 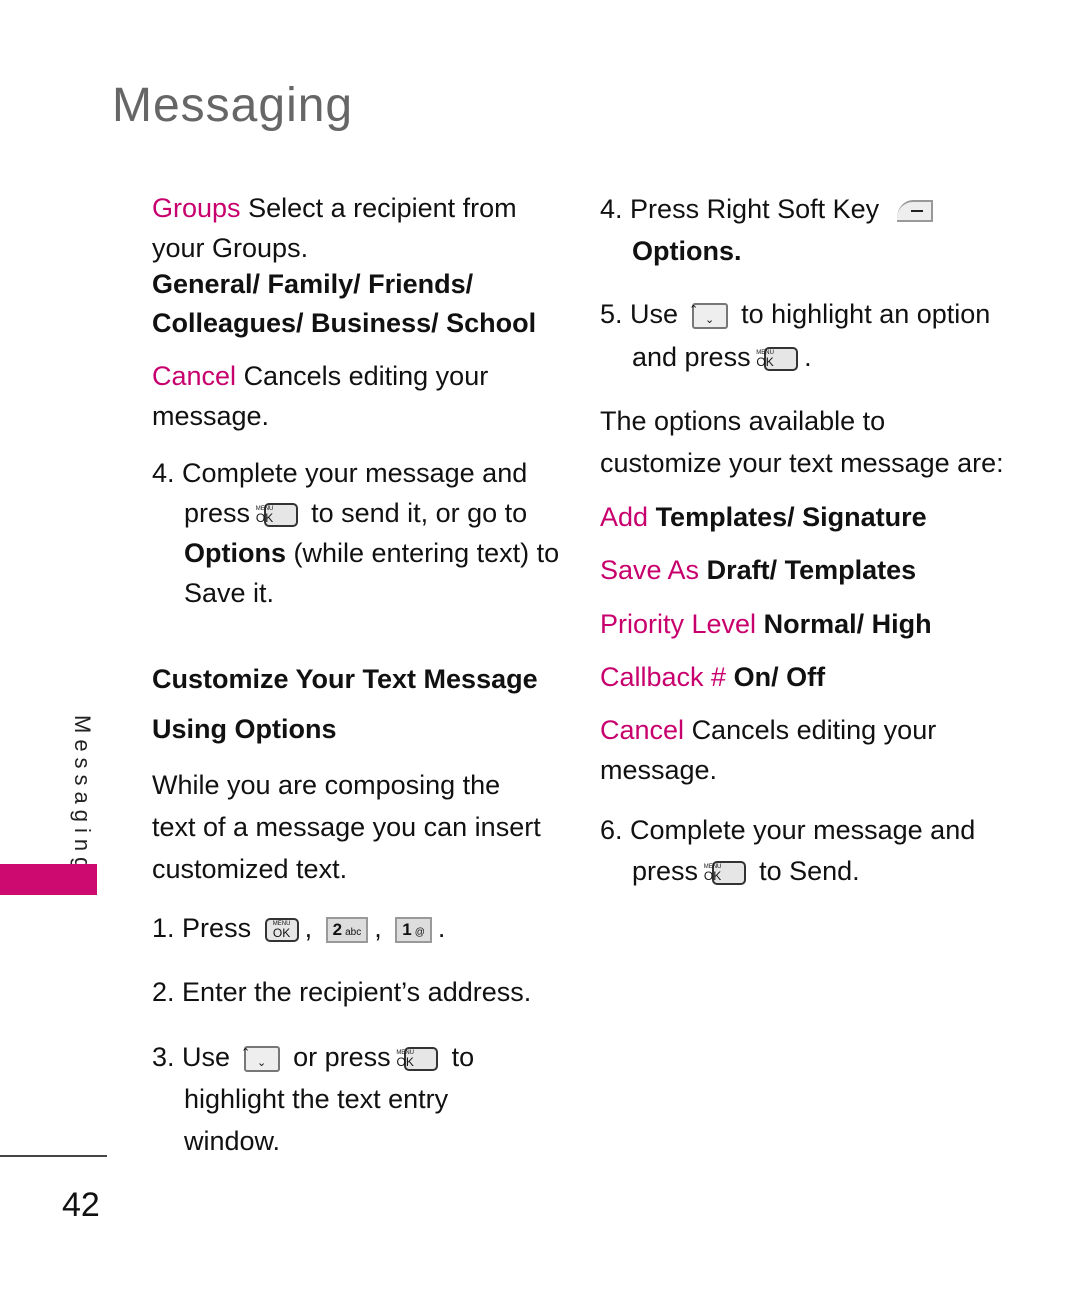 What do you see at coordinates (678, 624) in the screenshot?
I see `option-term: Priority Level` at bounding box center [678, 624].